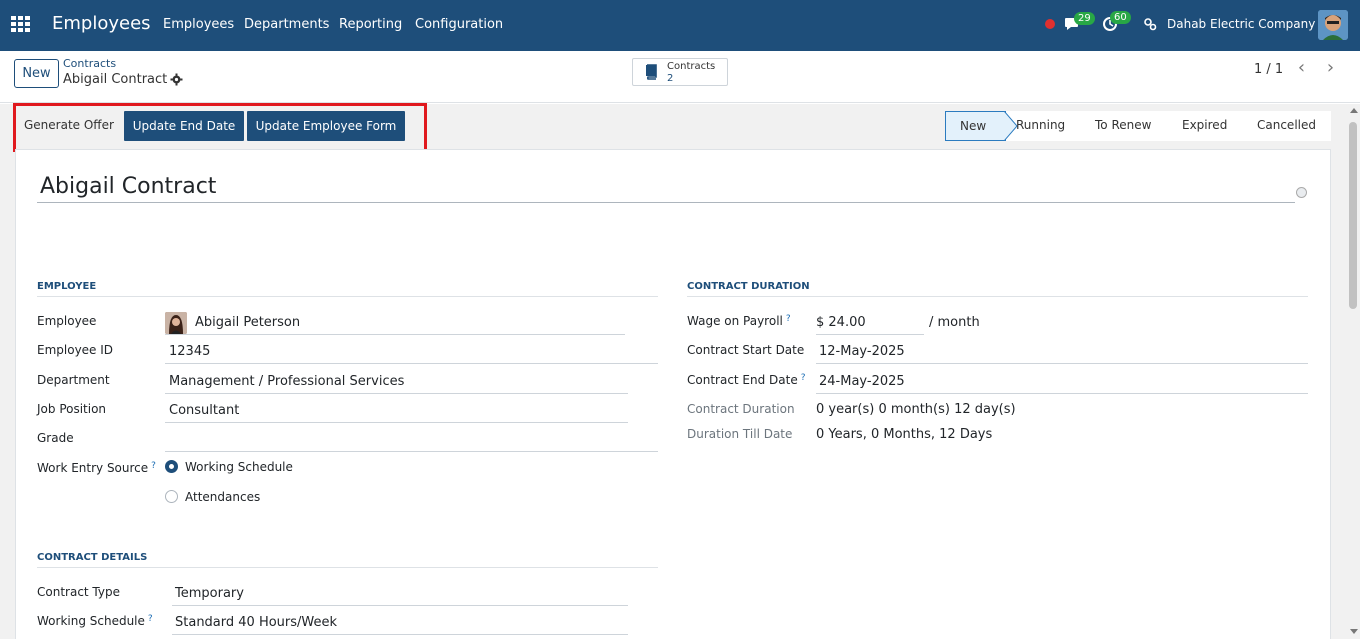 Image resolution: width=1360 pixels, height=639 pixels. Describe the element at coordinates (101, 23) in the screenshot. I see `app-title: Employees` at that location.